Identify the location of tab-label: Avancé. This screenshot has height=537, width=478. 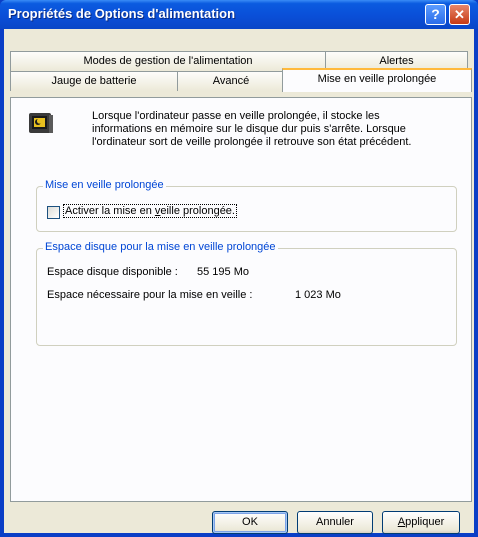
(231, 81).